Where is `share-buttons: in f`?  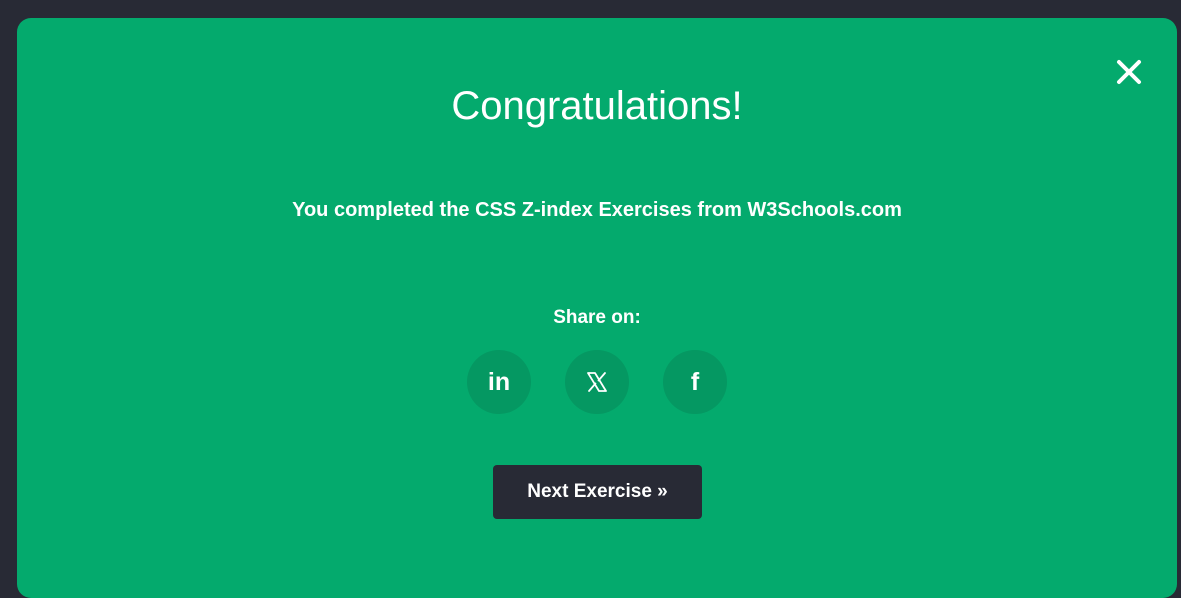
share-buttons: in f is located at coordinates (597, 382).